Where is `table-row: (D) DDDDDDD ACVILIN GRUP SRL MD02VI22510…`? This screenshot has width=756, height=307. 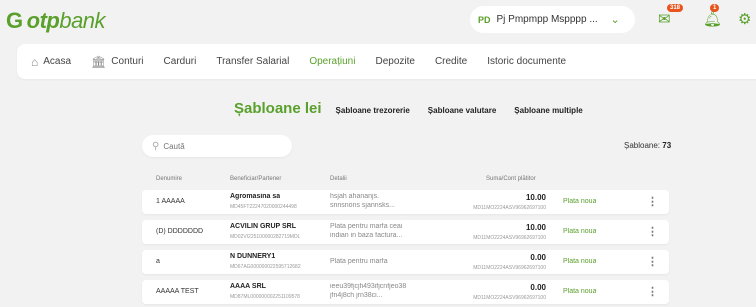 table-row: (D) DDDDDDD ACVILIN GRUP SRL MD02VI22510… is located at coordinates (405, 232).